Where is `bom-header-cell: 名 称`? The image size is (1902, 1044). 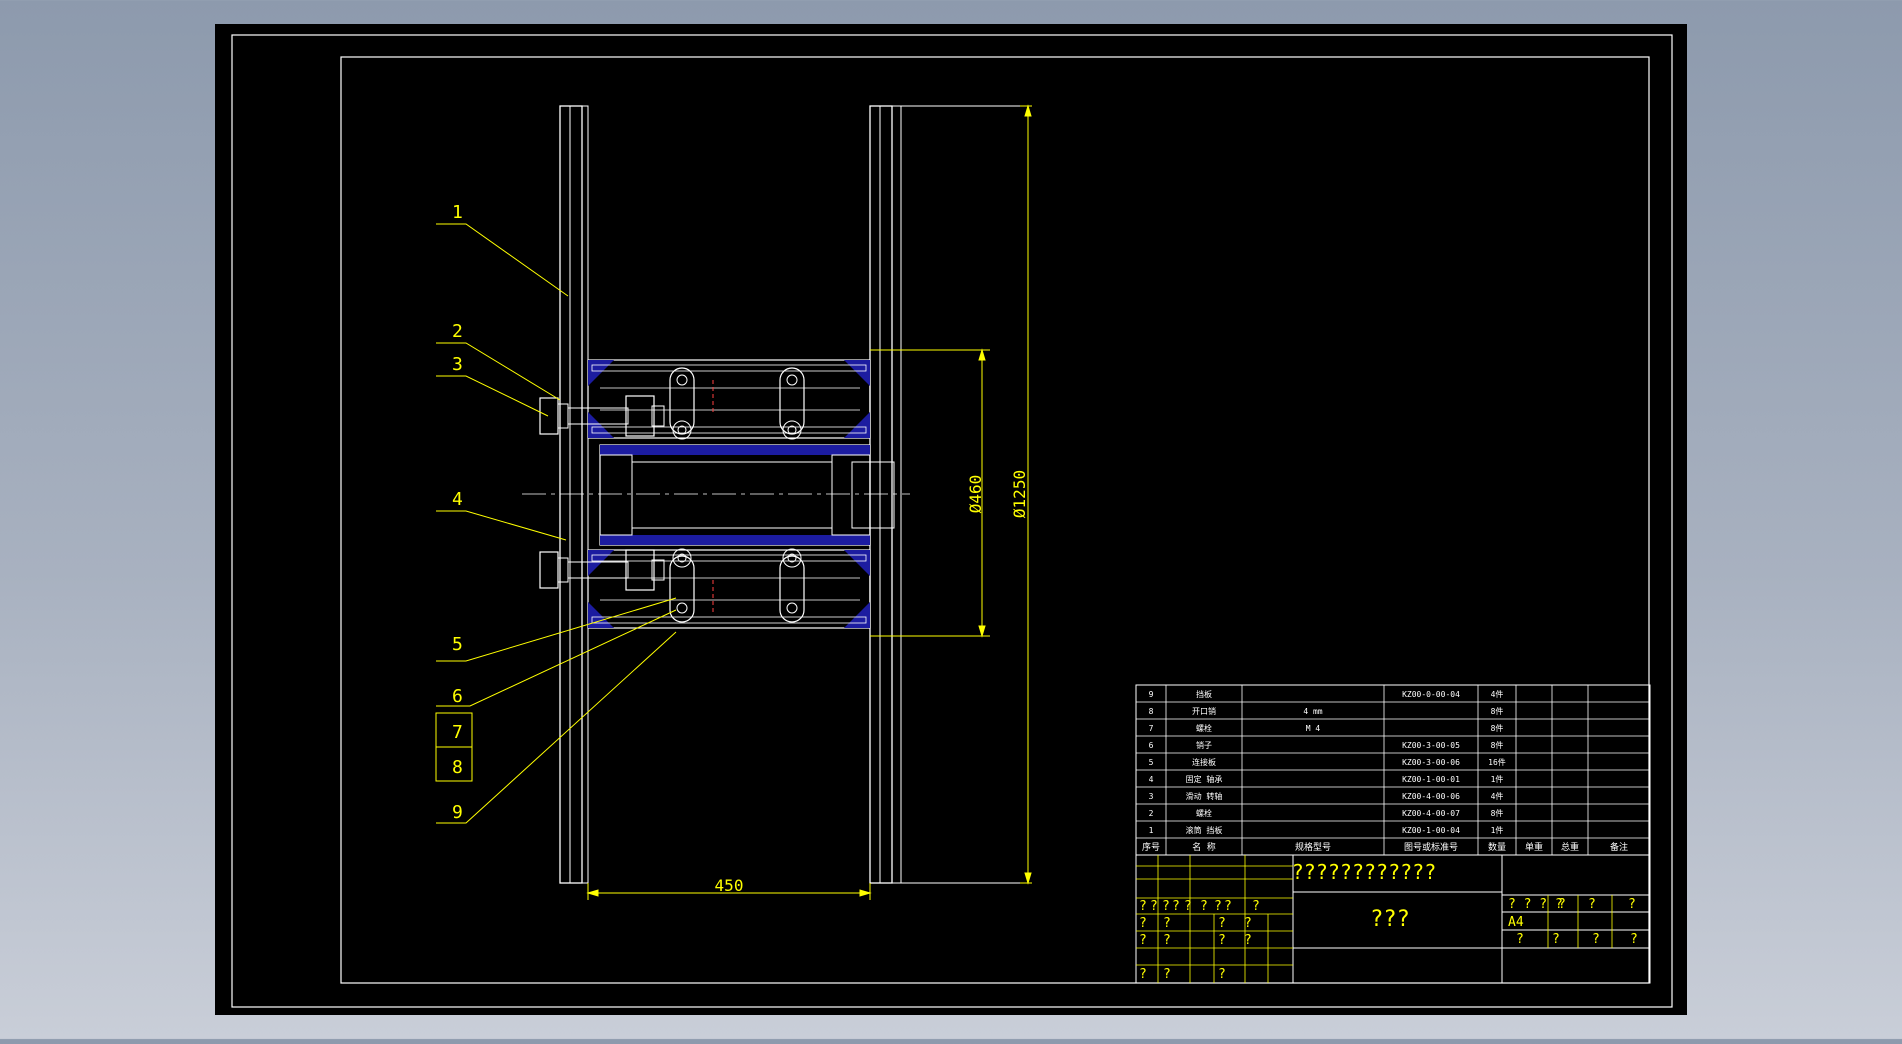 bom-header-cell: 名 称 is located at coordinates (1203, 847).